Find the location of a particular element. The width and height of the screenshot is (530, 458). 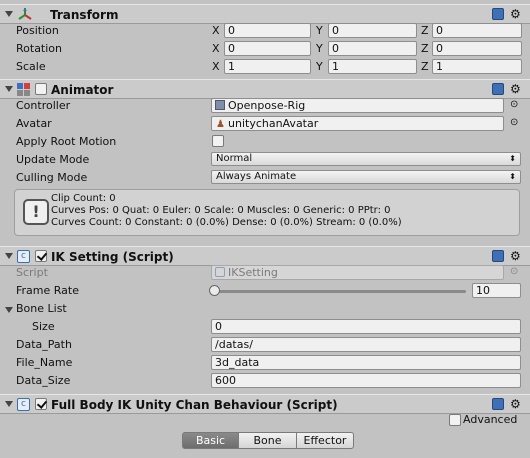

scale-z-field: 1 is located at coordinates (477, 66).